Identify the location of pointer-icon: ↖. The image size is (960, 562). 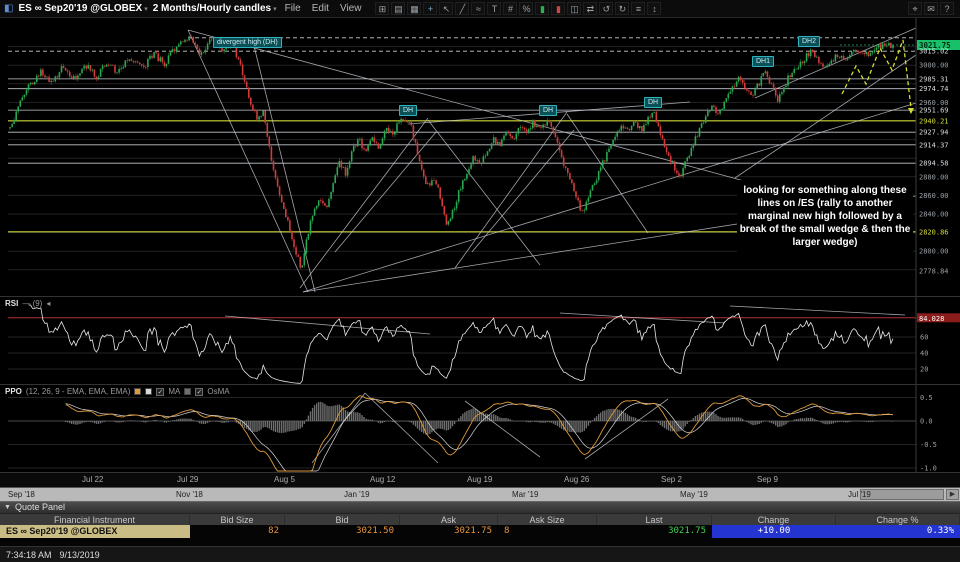
(446, 8).